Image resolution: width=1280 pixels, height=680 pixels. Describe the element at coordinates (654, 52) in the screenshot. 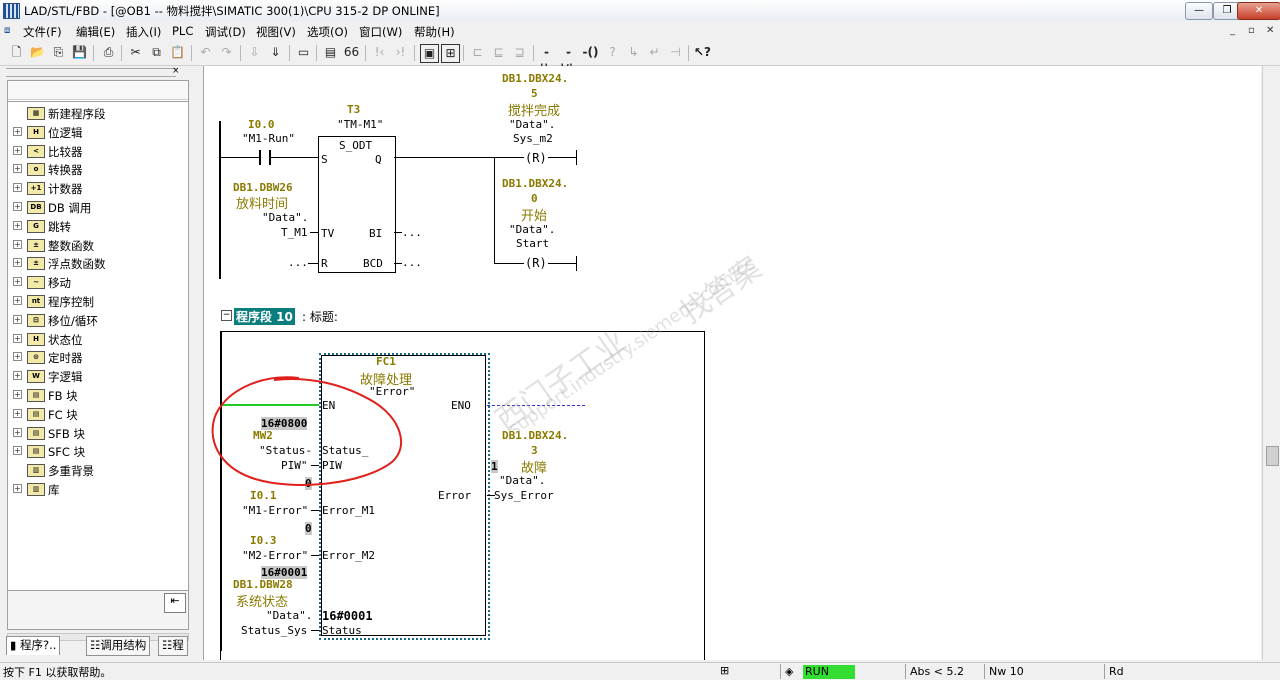

I see `close-branch-2-icon: ↵` at that location.